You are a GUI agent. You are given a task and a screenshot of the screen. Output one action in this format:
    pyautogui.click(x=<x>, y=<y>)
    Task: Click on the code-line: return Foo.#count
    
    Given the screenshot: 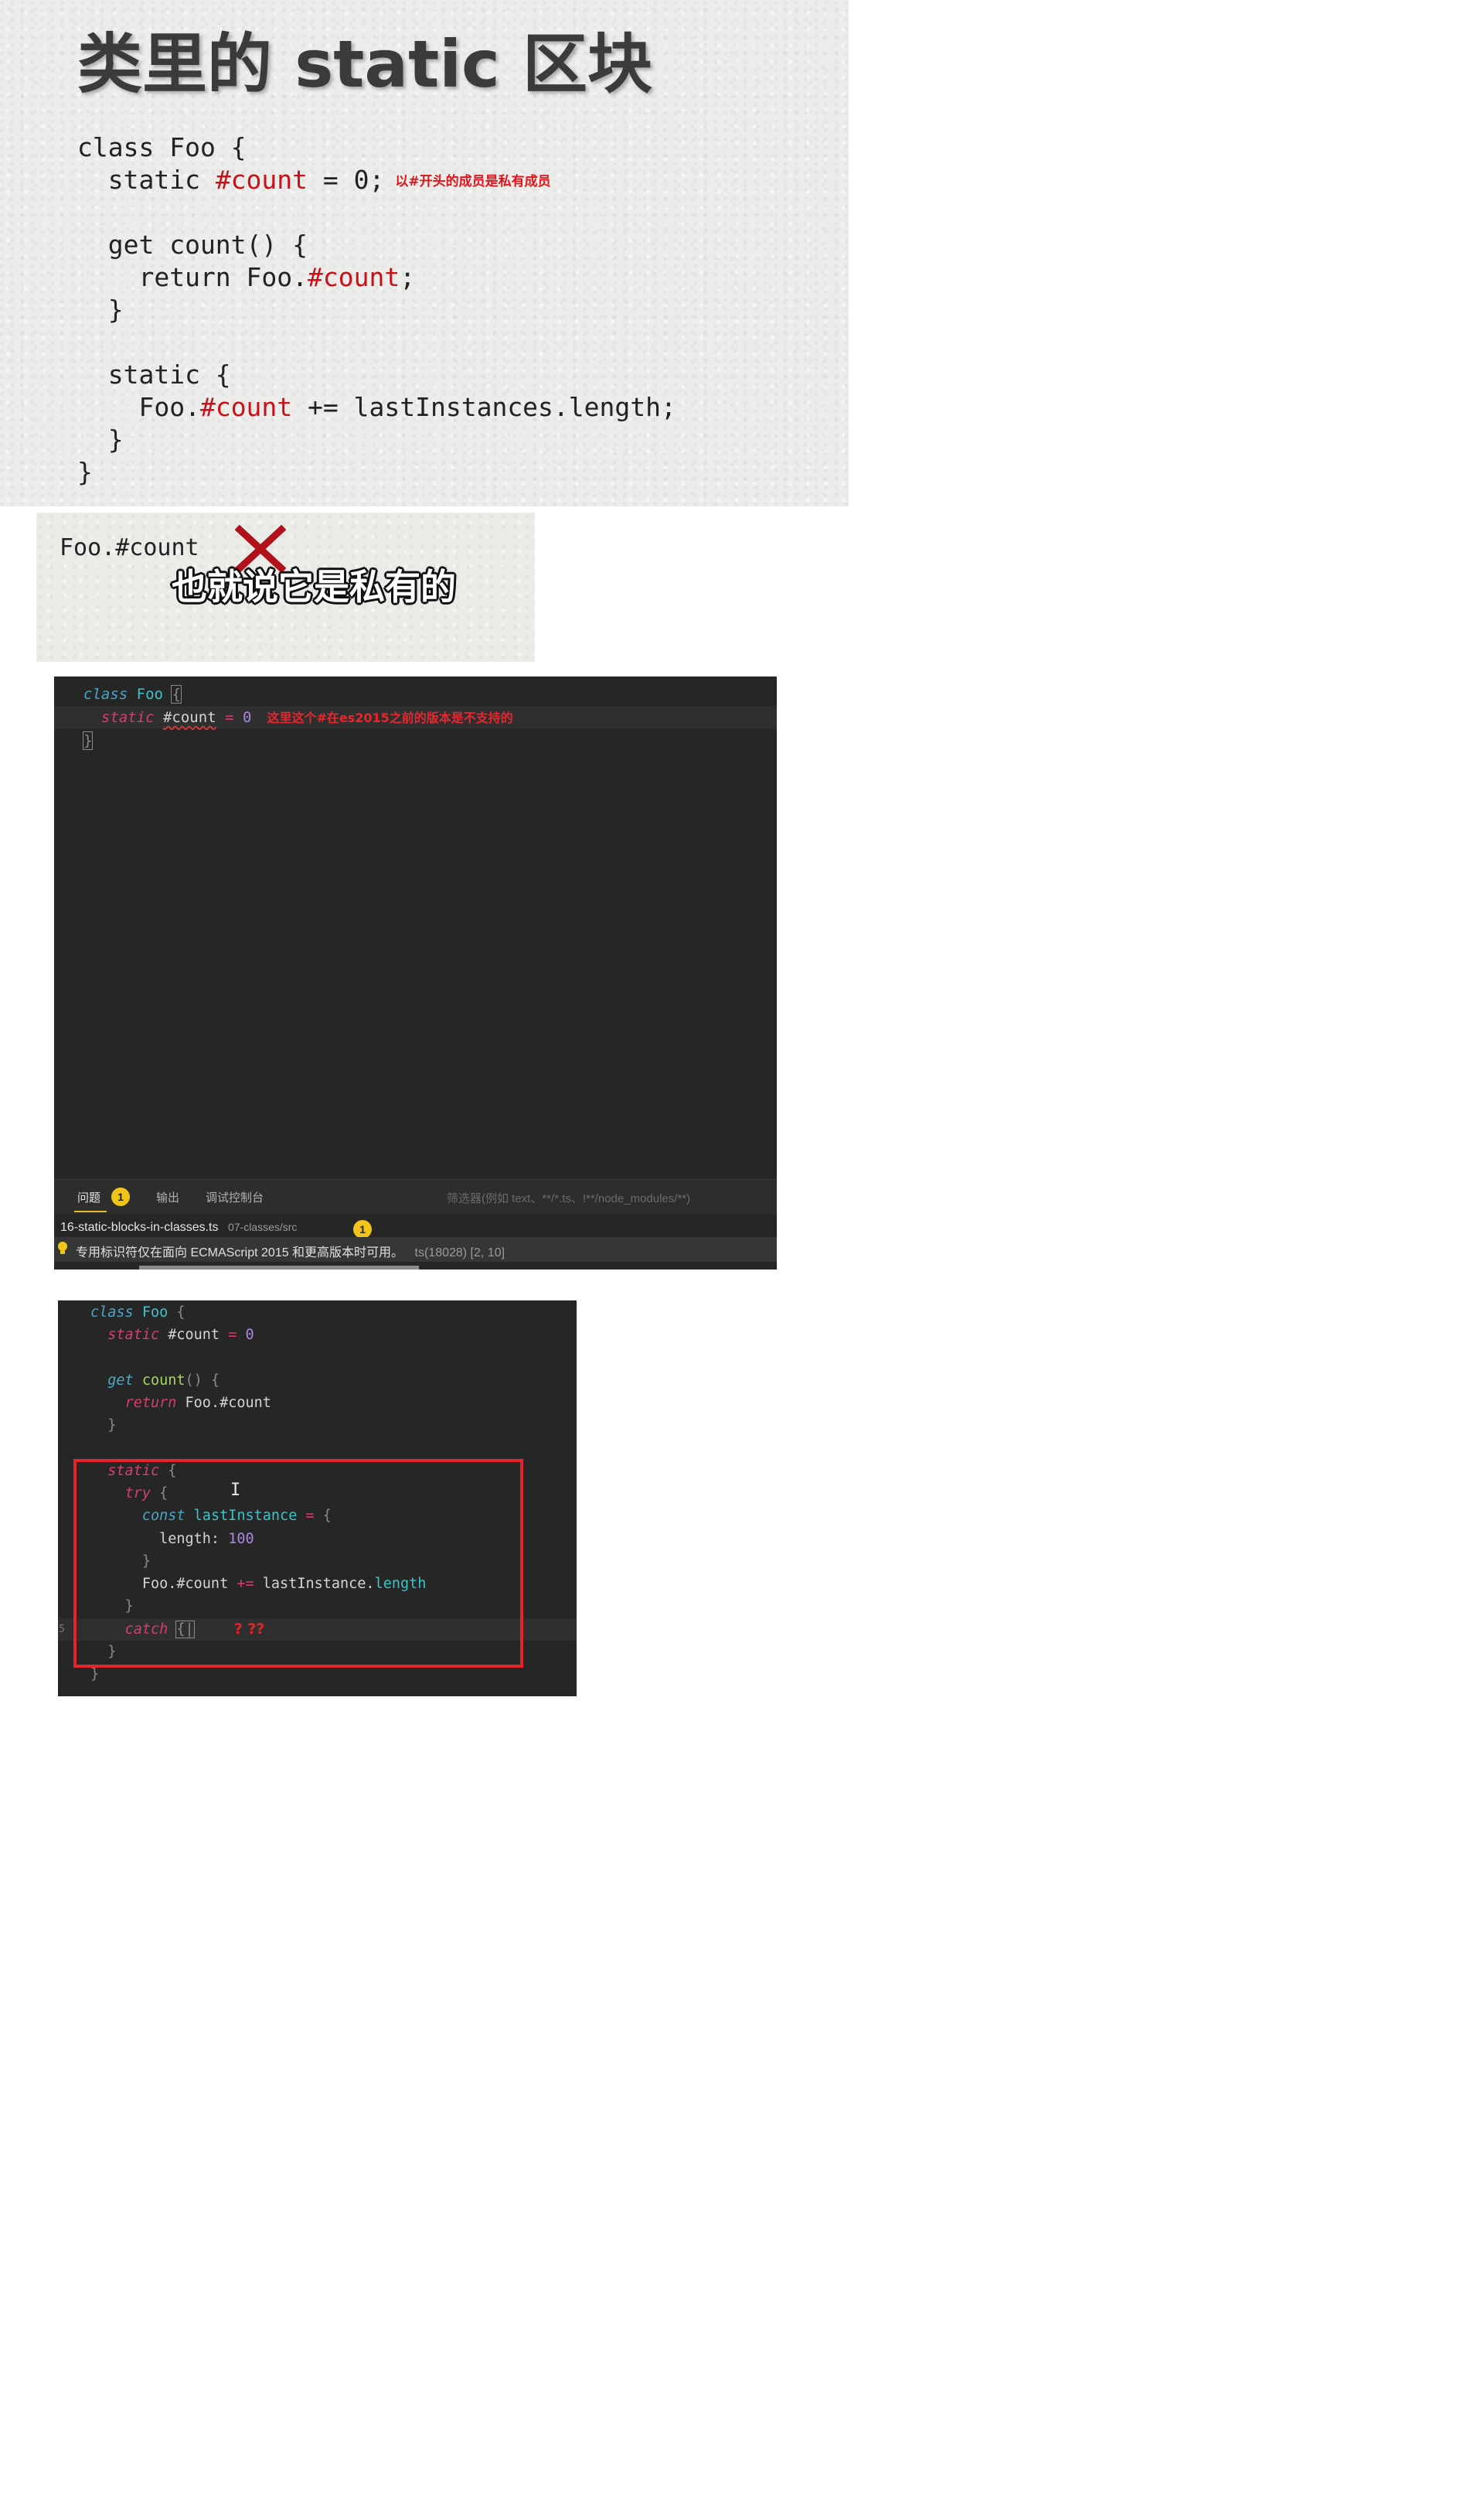 What is the action you would take?
    pyautogui.click(x=317, y=1403)
    